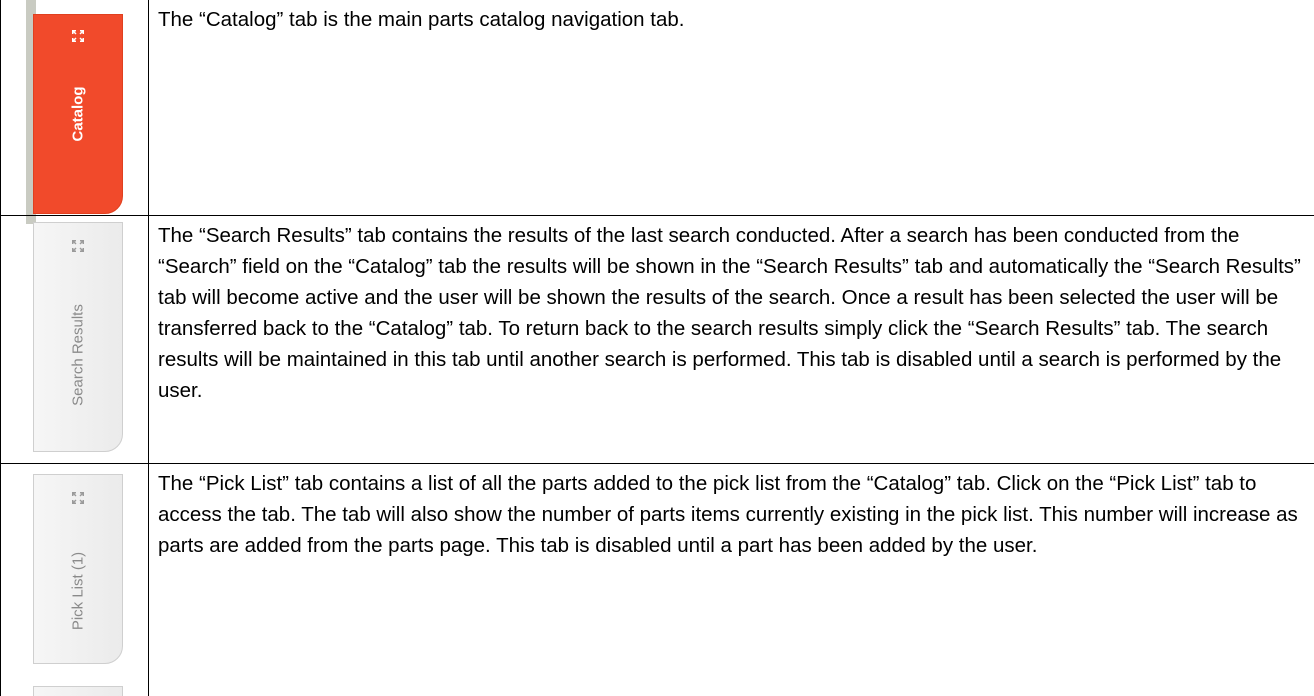 The height and width of the screenshot is (696, 1314). I want to click on pick-list-tab: Pick List (1), so click(78, 568).